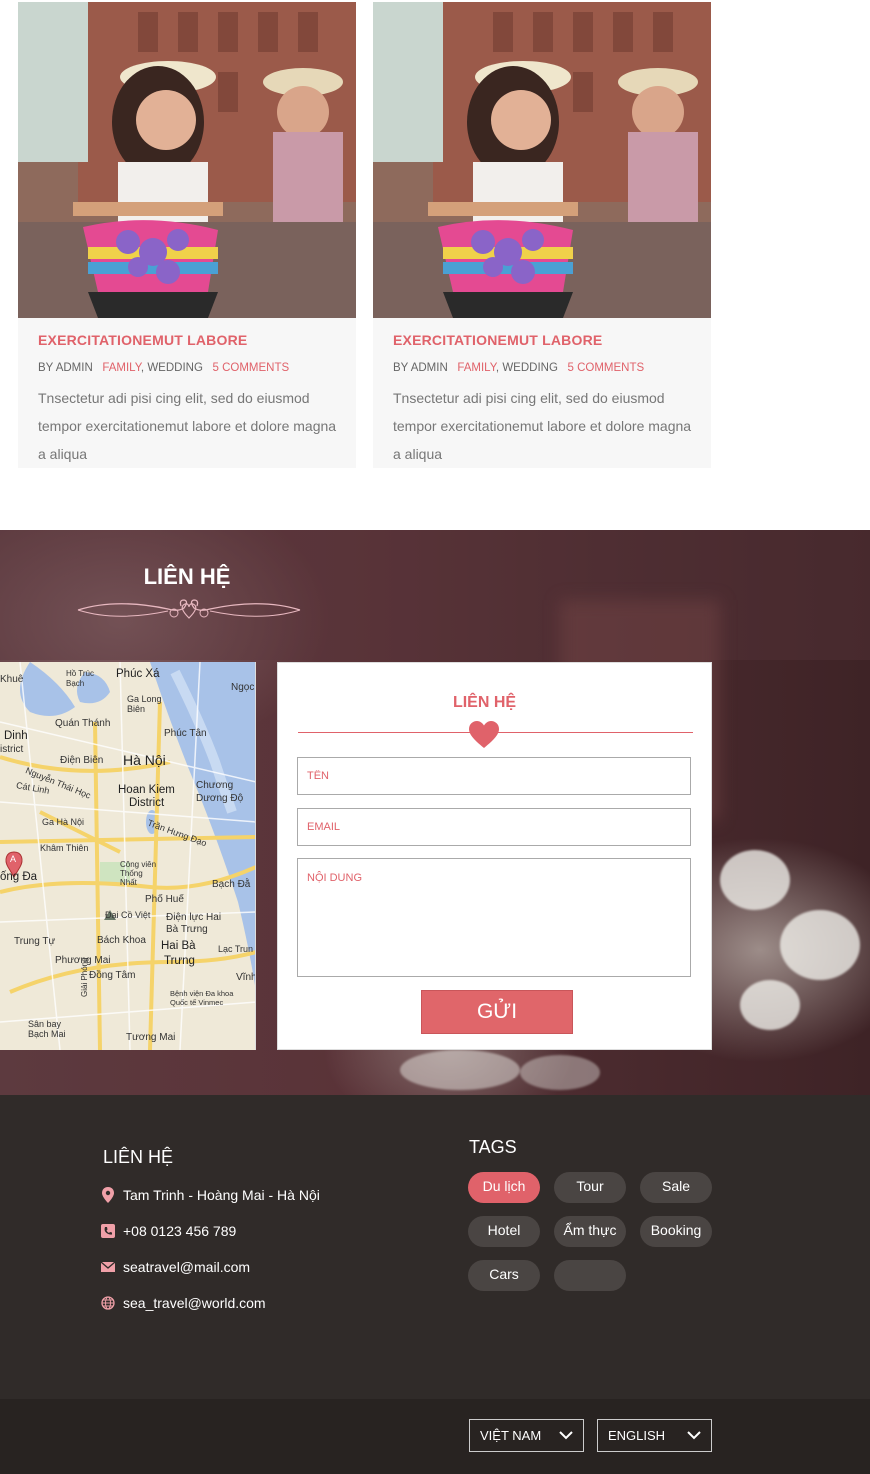 The height and width of the screenshot is (1474, 870). What do you see at coordinates (493, 1147) in the screenshot?
I see `tags-title: TAGS` at bounding box center [493, 1147].